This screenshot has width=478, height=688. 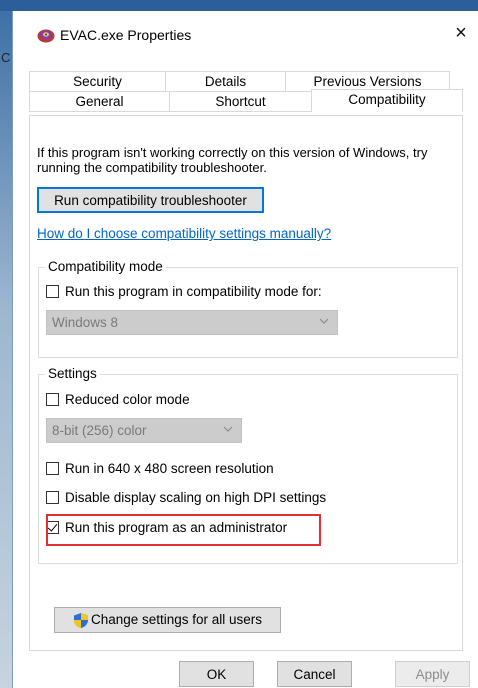 I want to click on tab-general: General, so click(x=99, y=101).